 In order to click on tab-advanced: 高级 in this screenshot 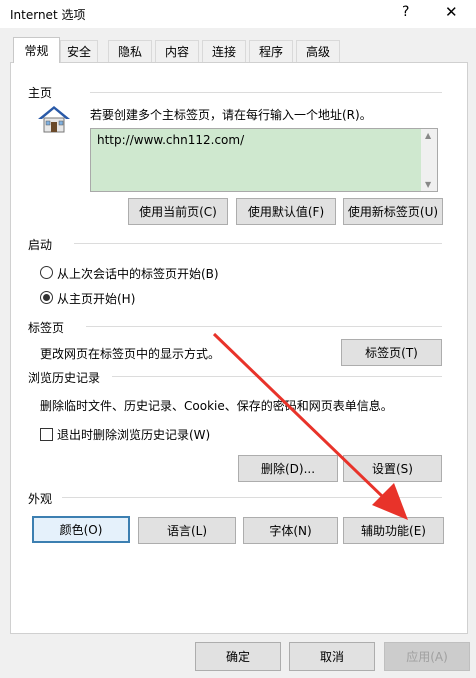, I will do `click(318, 51)`.